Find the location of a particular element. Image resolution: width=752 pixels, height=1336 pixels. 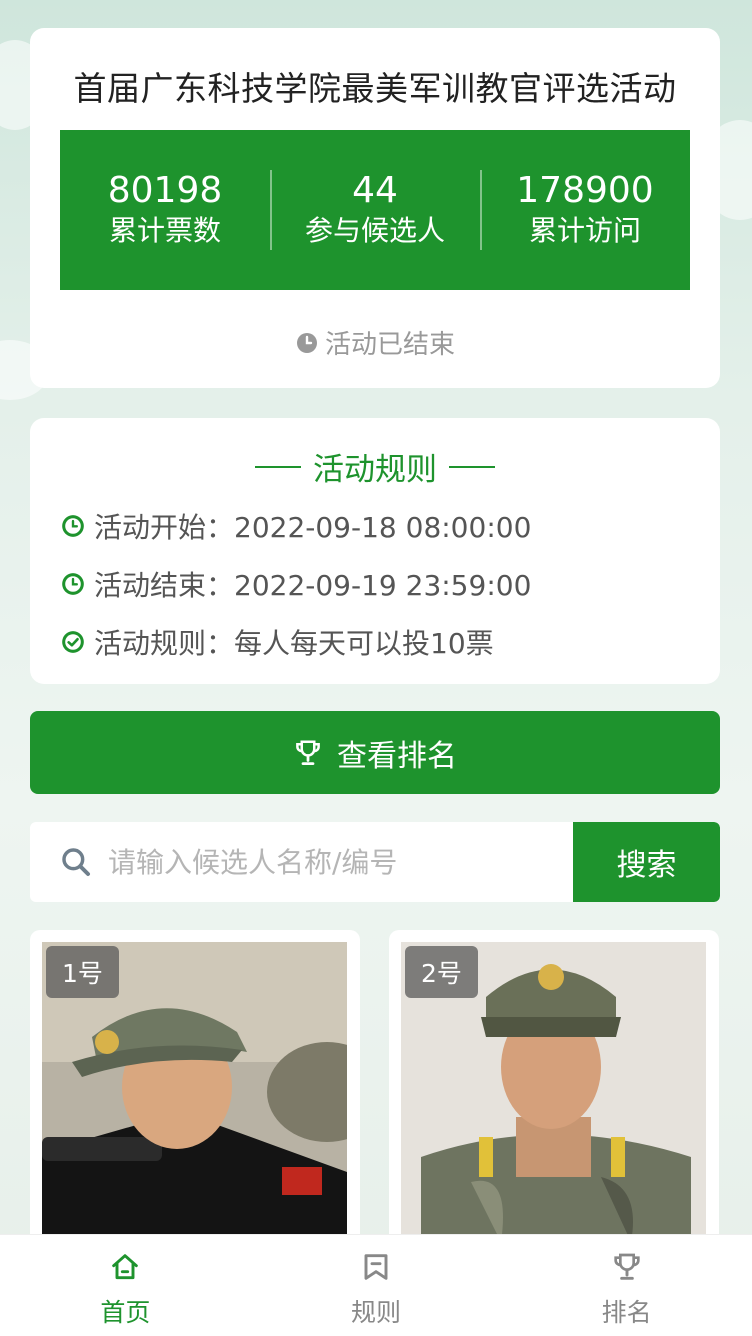

rule-text: 活动规则：每人每天可以投10票 is located at coordinates (294, 643).